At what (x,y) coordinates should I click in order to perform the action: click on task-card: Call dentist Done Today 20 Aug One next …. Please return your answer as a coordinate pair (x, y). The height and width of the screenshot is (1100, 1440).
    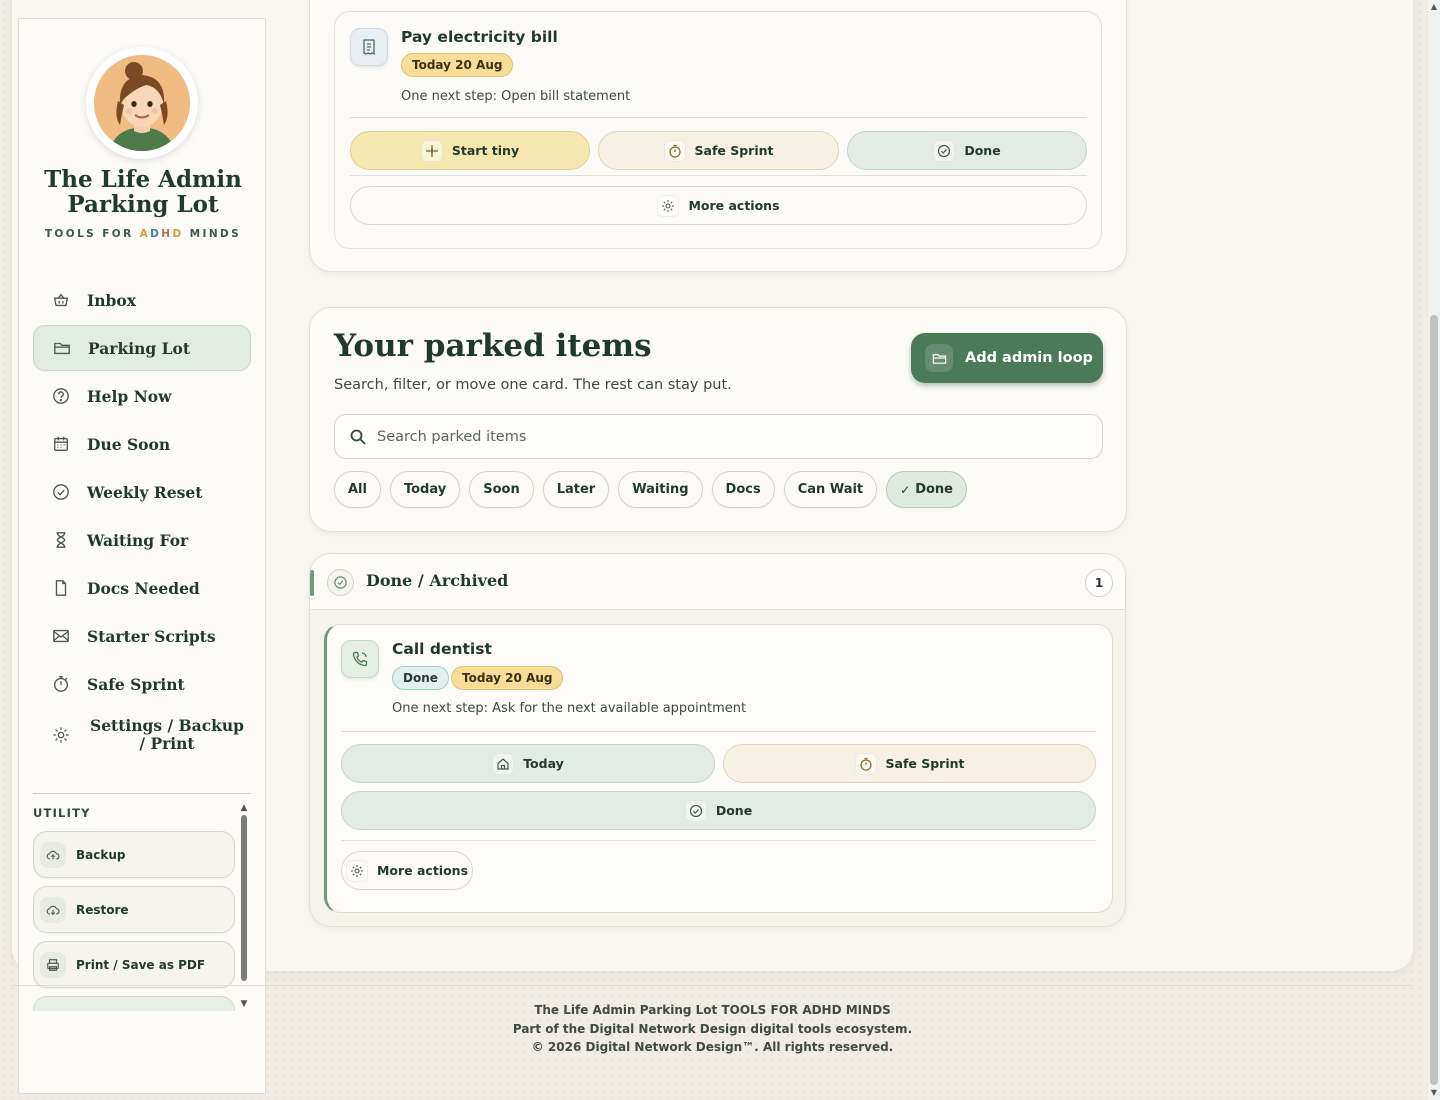
    Looking at the image, I should click on (718, 768).